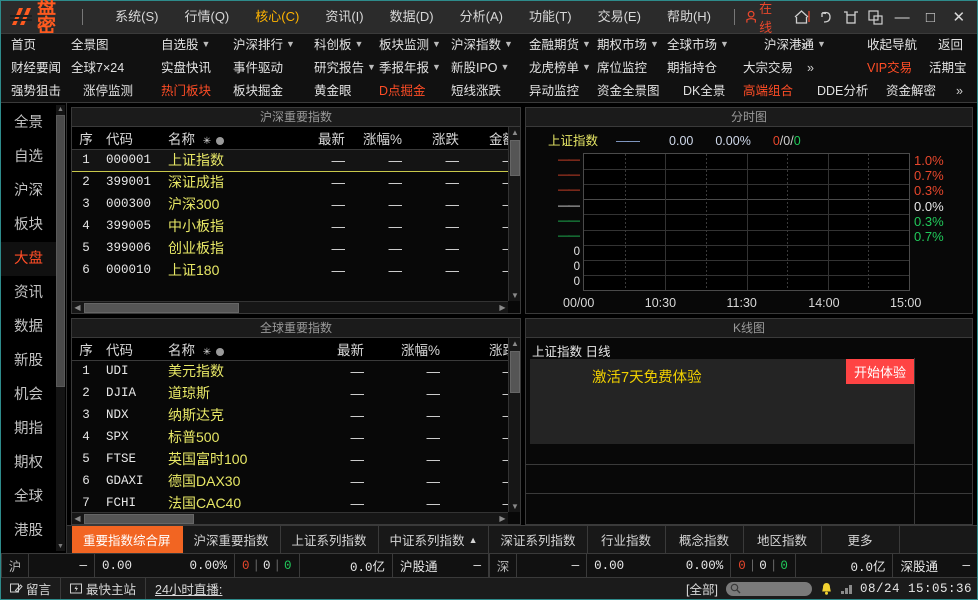 The image size is (978, 600). Describe the element at coordinates (15, 565) in the screenshot. I see `sh-market-tag: 沪` at that location.